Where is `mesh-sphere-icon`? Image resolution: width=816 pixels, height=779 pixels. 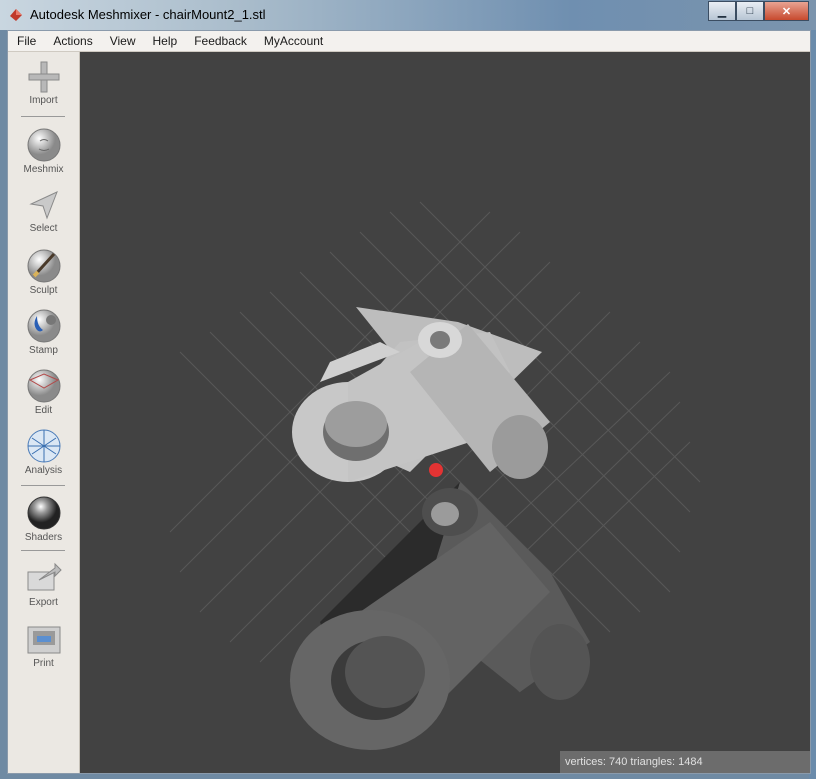
mesh-sphere-icon is located at coordinates (43, 446).